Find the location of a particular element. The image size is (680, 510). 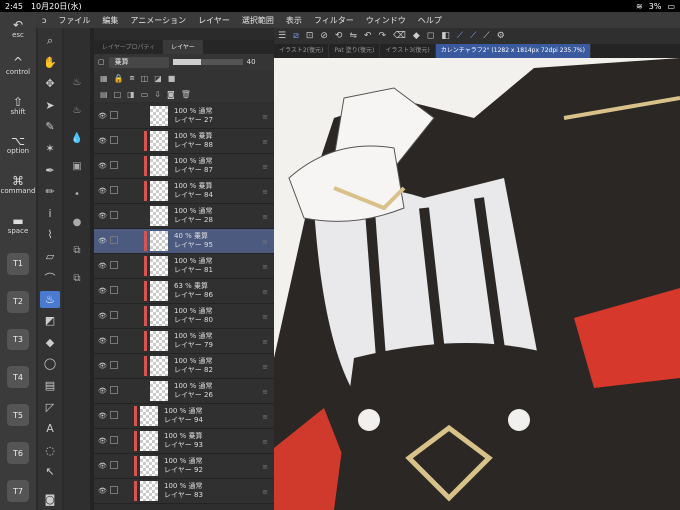

new-folder-icon: ▭ is located at coordinates (145, 94).